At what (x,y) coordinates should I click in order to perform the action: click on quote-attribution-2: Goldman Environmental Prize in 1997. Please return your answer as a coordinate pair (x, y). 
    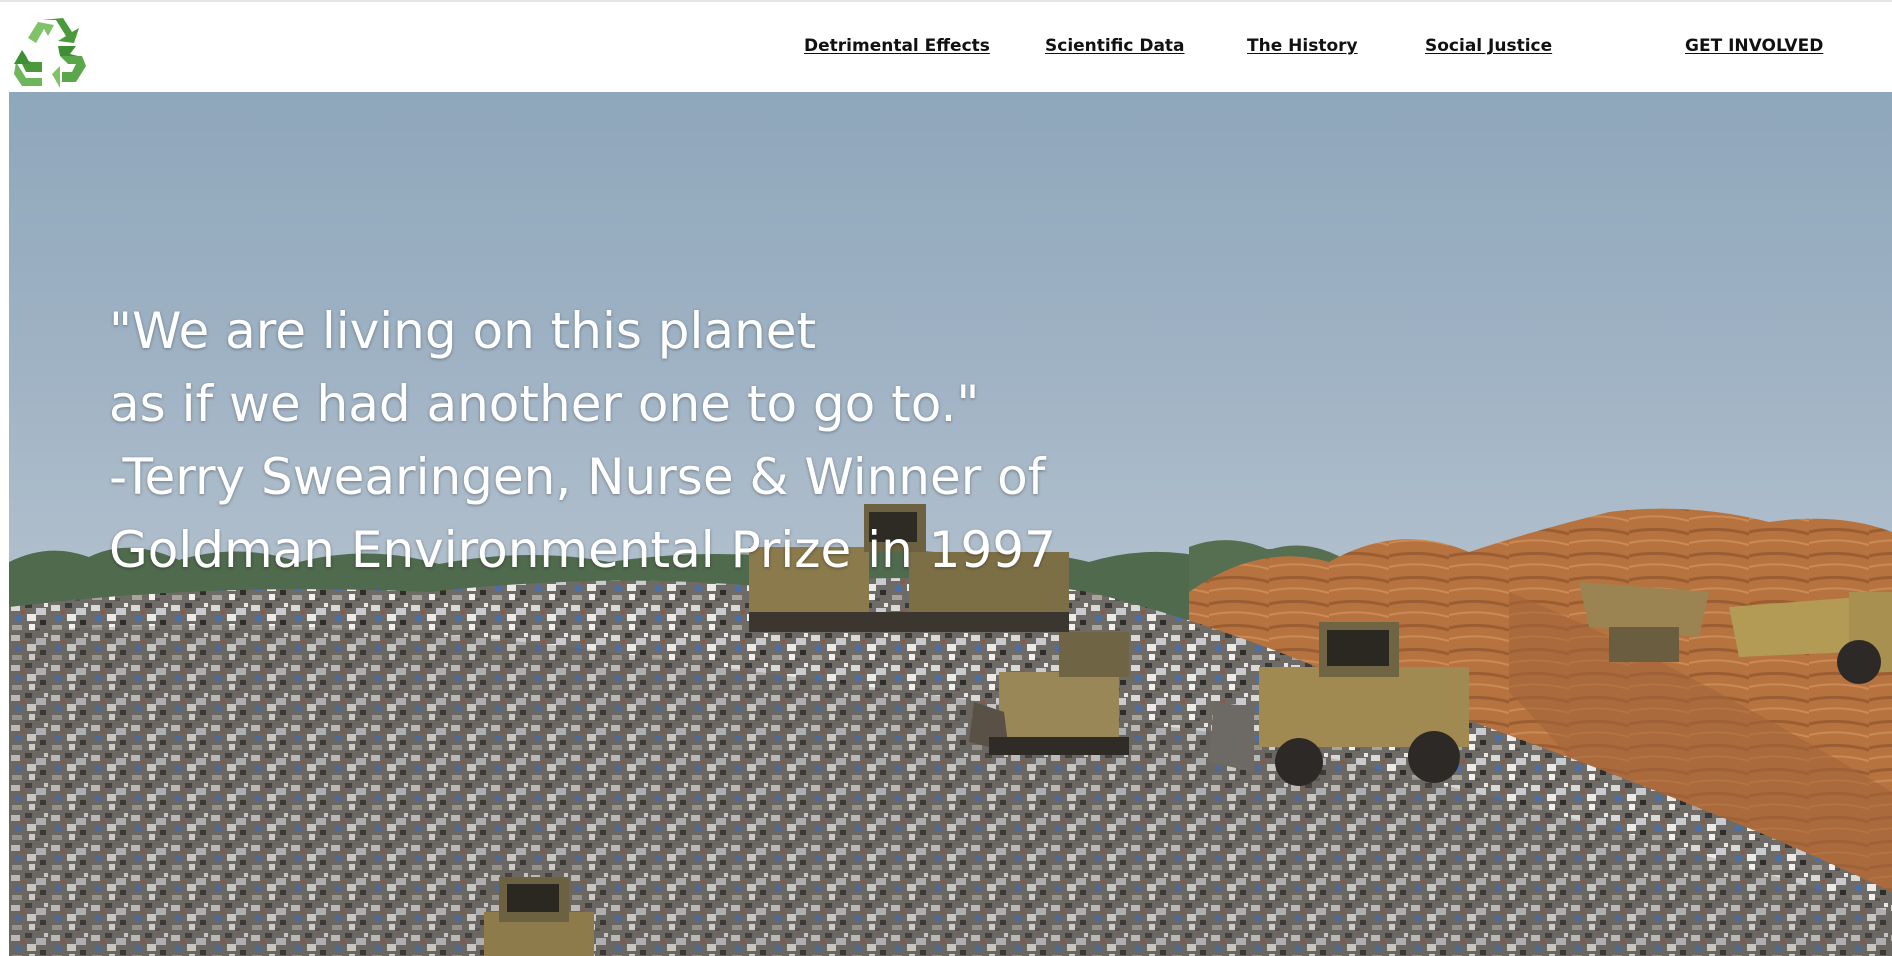
    Looking at the image, I should click on (582, 550).